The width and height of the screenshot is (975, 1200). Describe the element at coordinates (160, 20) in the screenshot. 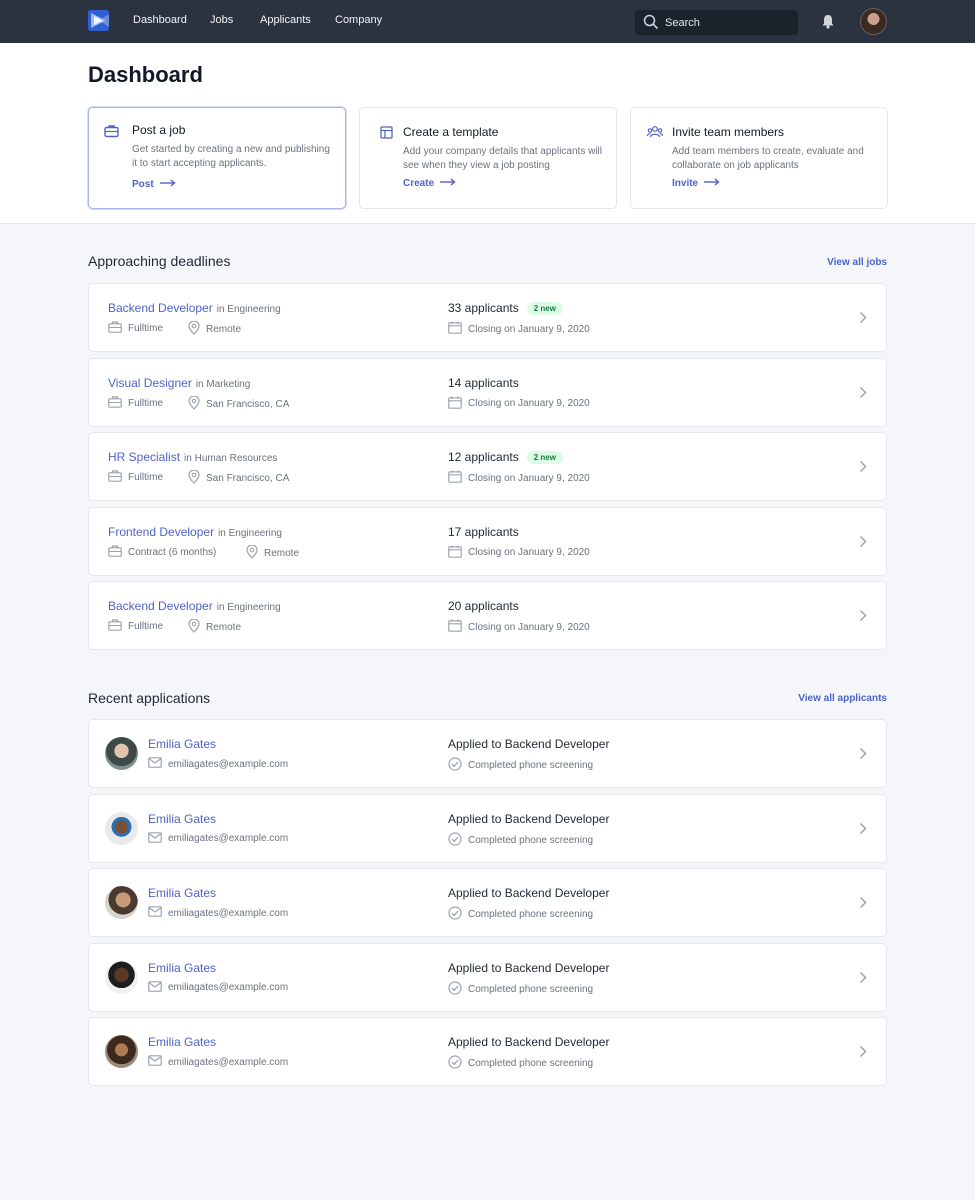

I see `nav-link-dashboard: Dashboard` at that location.